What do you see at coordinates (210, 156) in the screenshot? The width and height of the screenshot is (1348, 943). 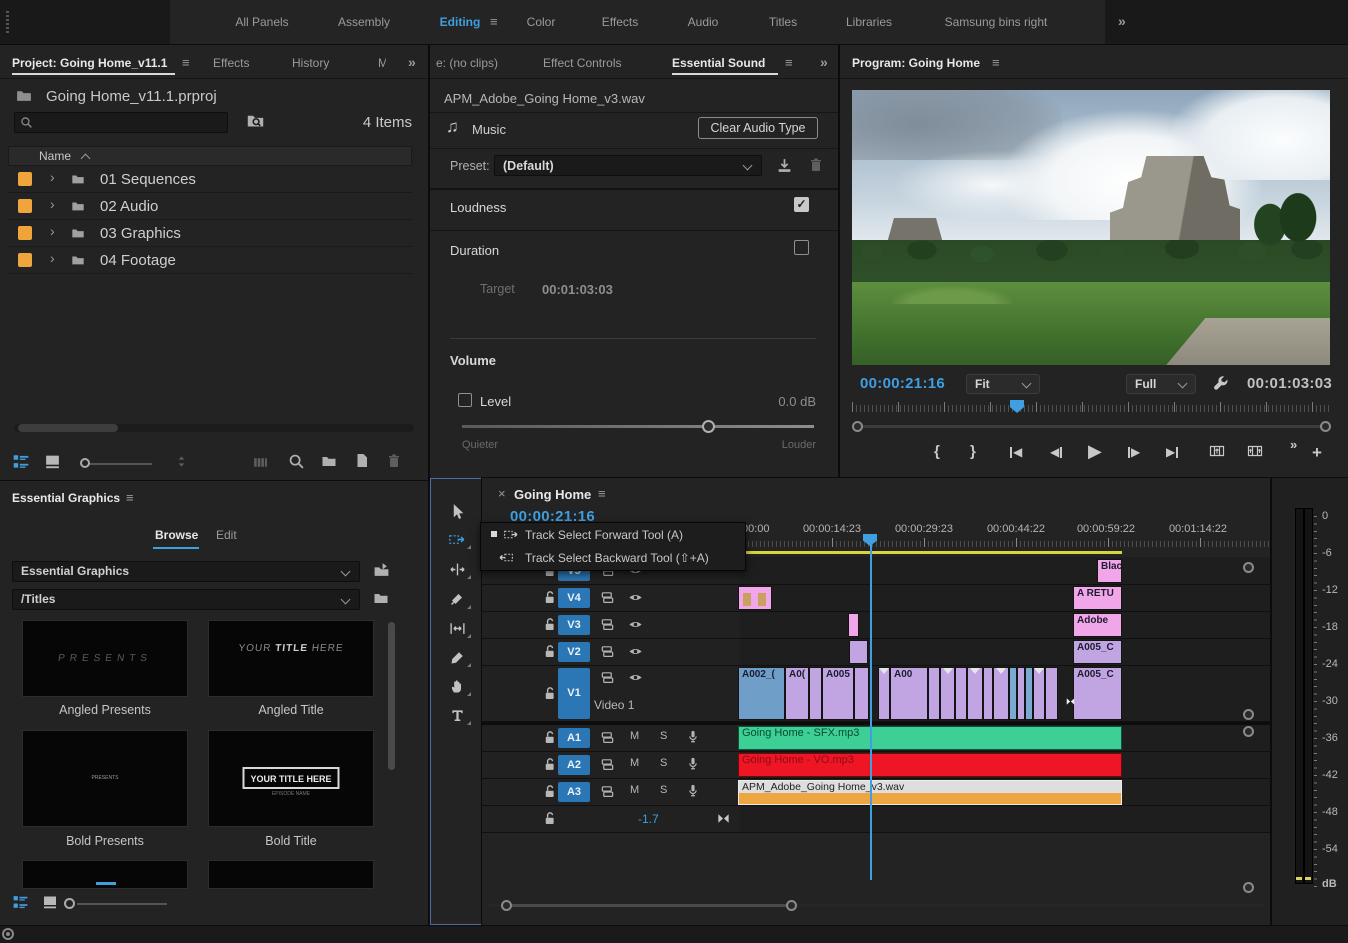 I see `list-header: Name` at bounding box center [210, 156].